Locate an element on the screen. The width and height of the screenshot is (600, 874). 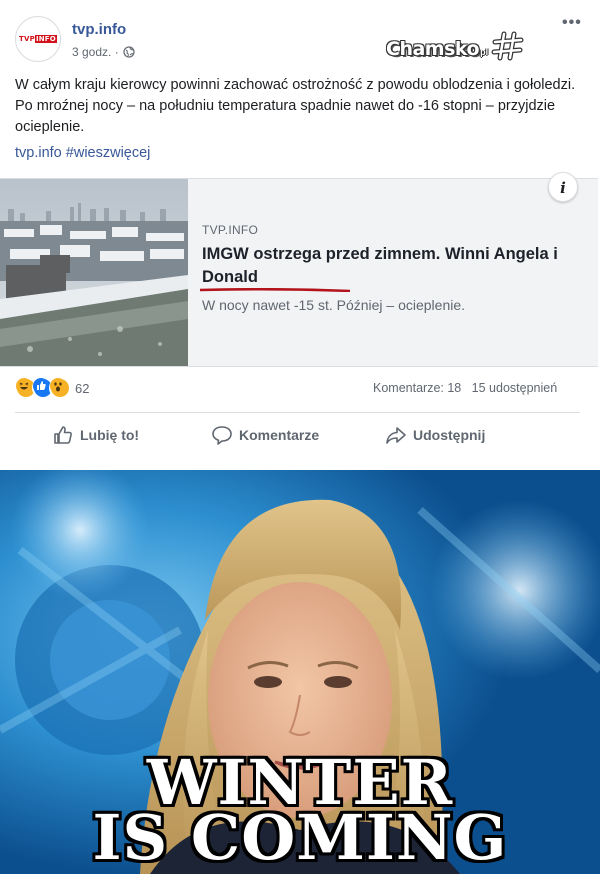
hashtag-link: #wieszwięcej is located at coordinates (108, 153).